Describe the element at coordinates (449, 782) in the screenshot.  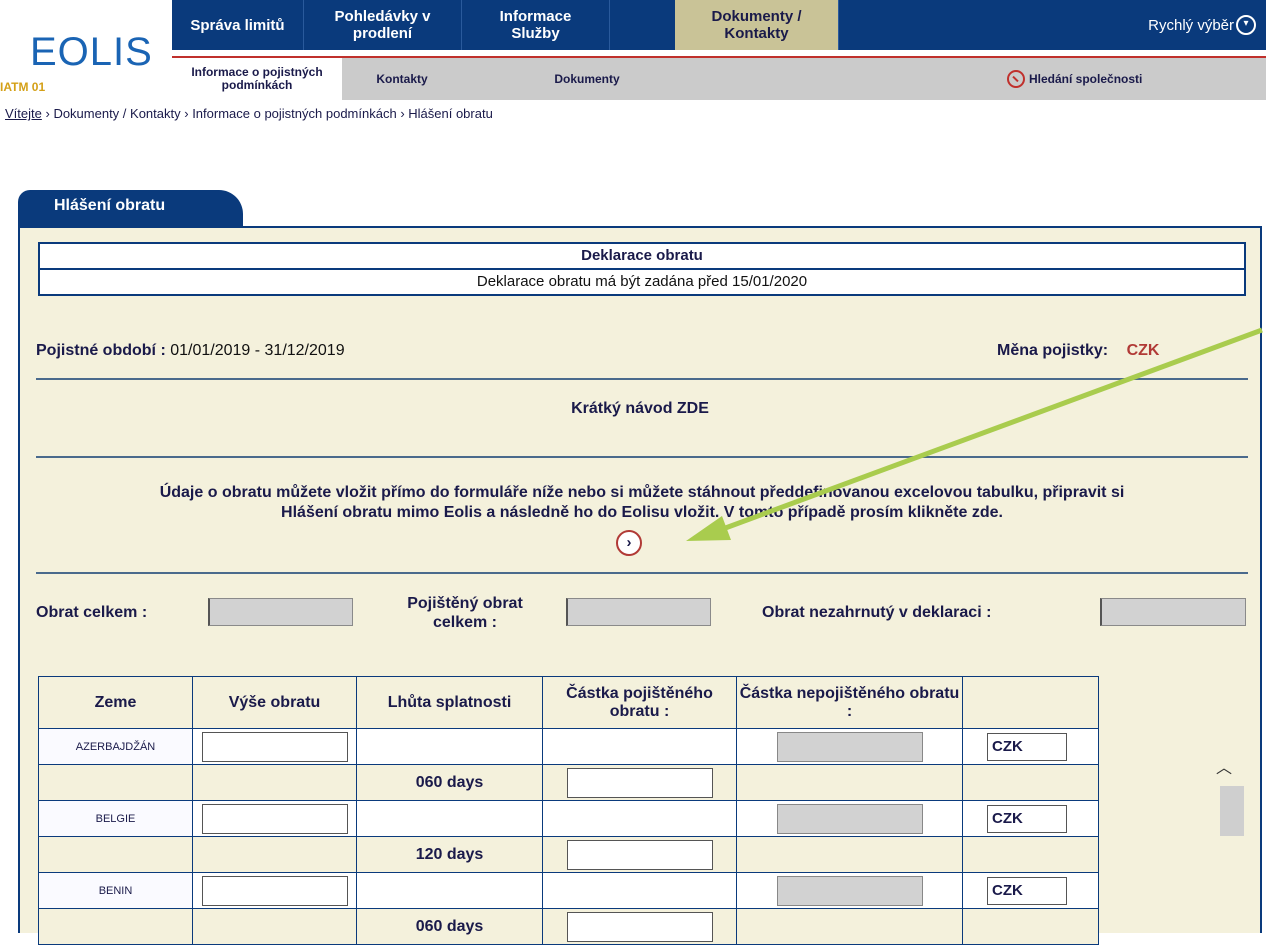
I see `payment-term-cell: 060 days` at that location.